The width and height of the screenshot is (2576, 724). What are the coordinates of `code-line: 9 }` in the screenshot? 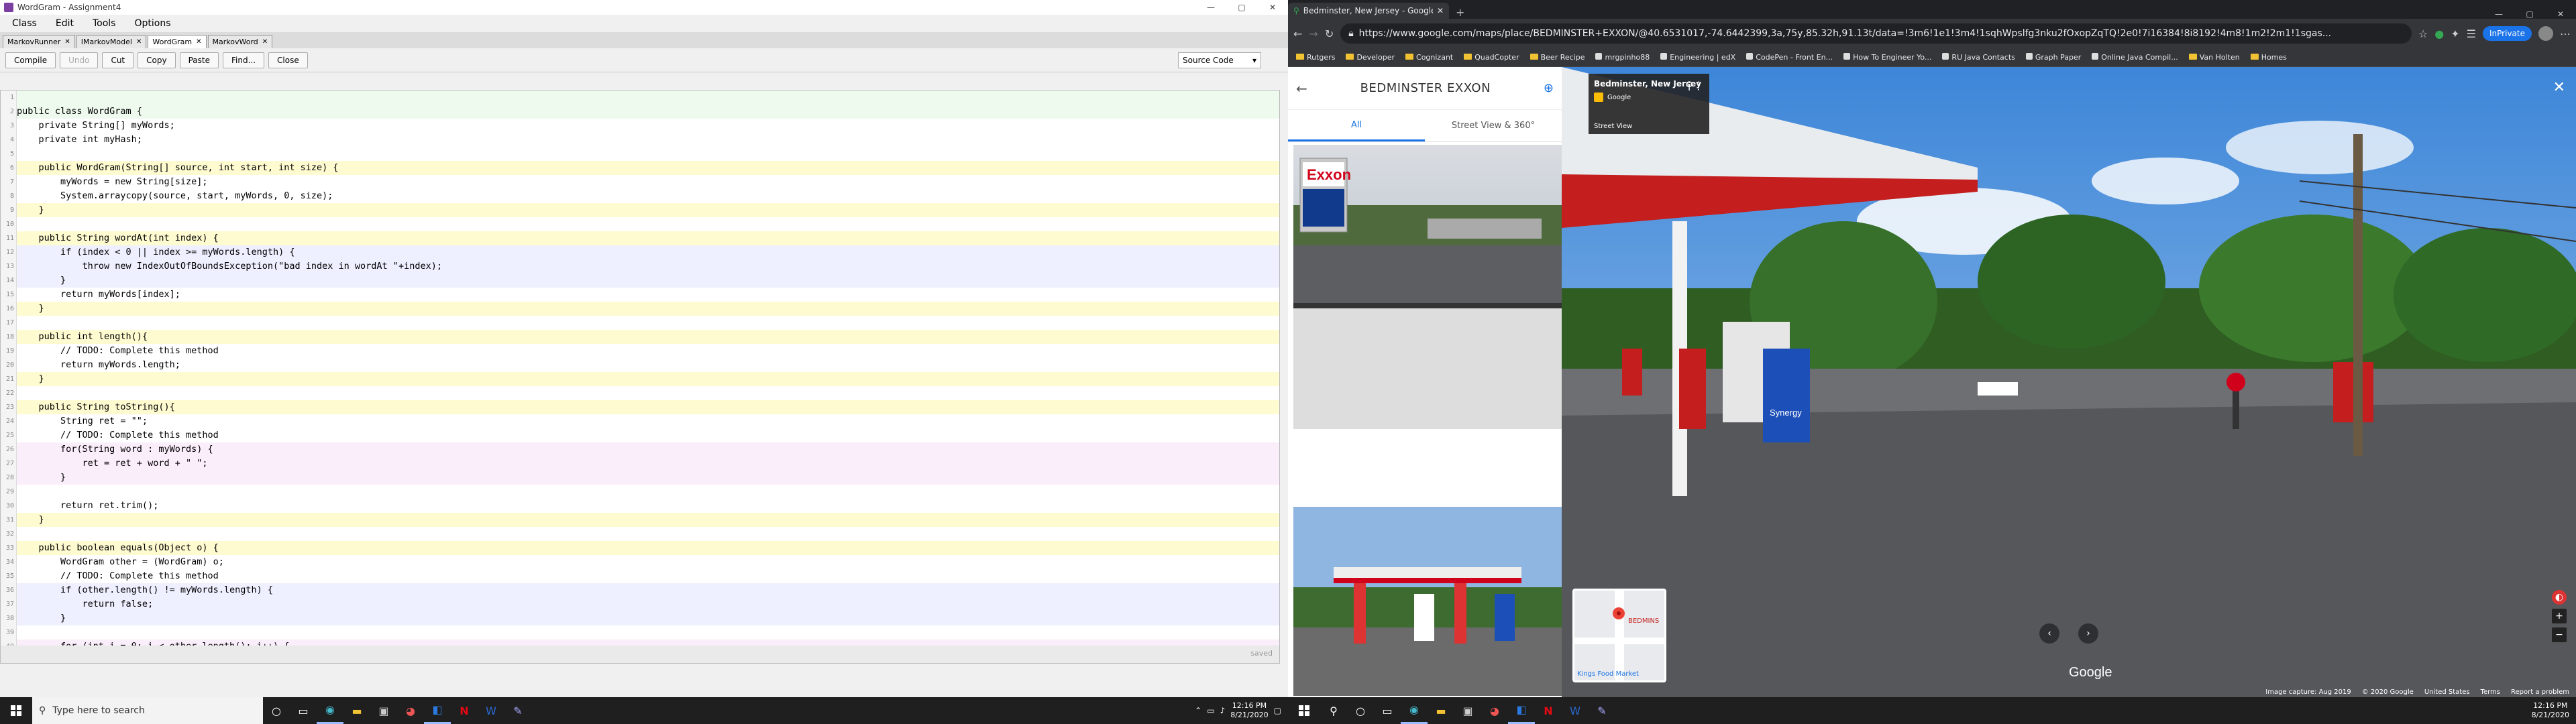 It's located at (644, 210).